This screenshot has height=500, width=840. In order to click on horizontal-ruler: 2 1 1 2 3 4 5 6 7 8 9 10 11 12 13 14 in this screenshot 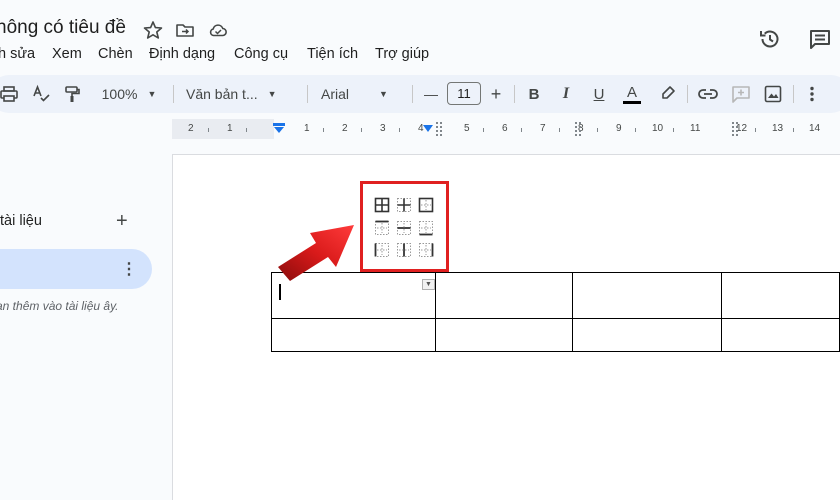, I will do `click(506, 129)`.